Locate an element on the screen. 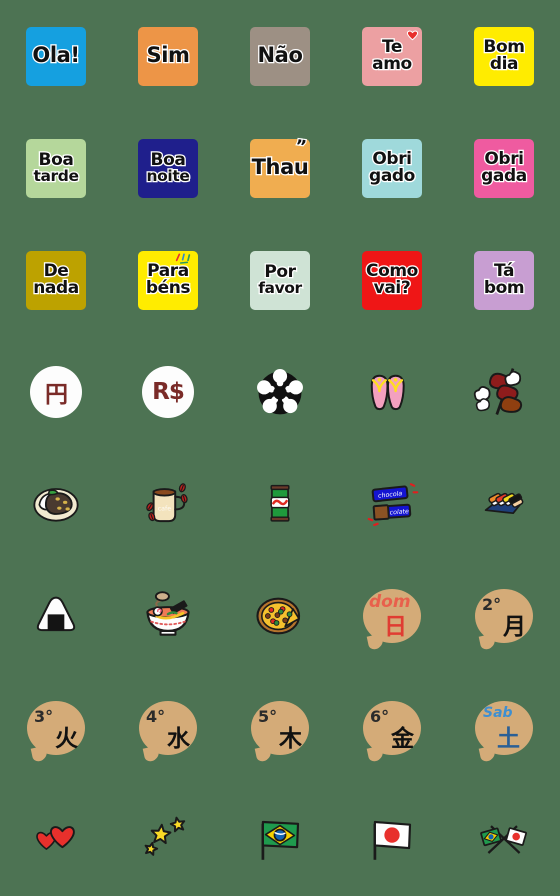 The width and height of the screenshot is (560, 896). sticker-day-quarta: 4° 水 is located at coordinates (168, 728).